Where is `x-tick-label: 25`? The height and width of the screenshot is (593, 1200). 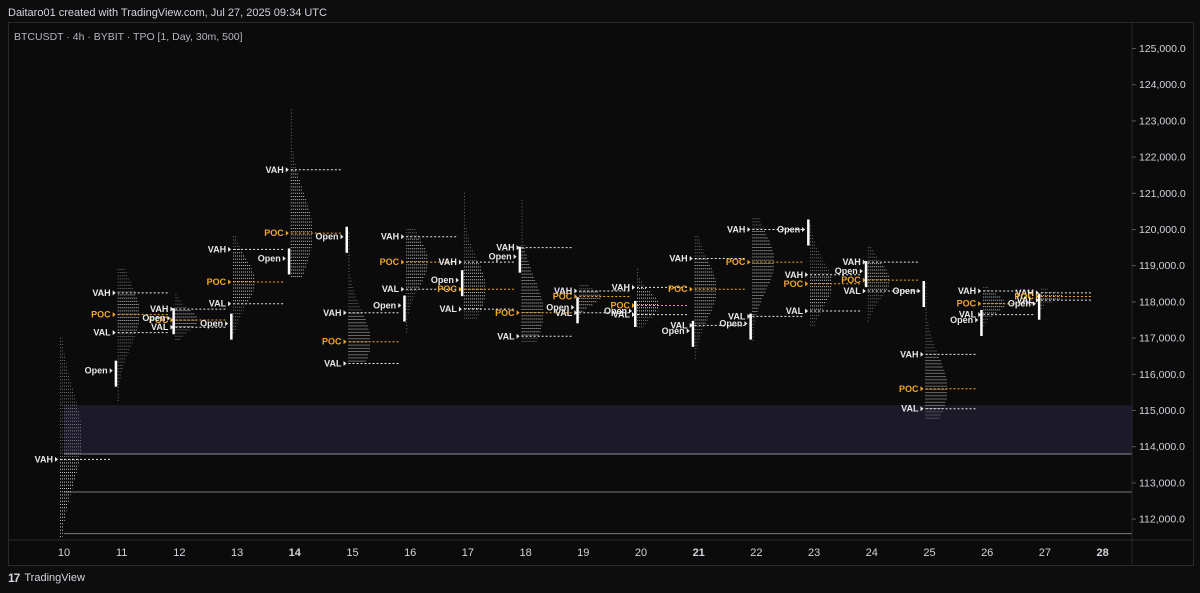 x-tick-label: 25 is located at coordinates (929, 553).